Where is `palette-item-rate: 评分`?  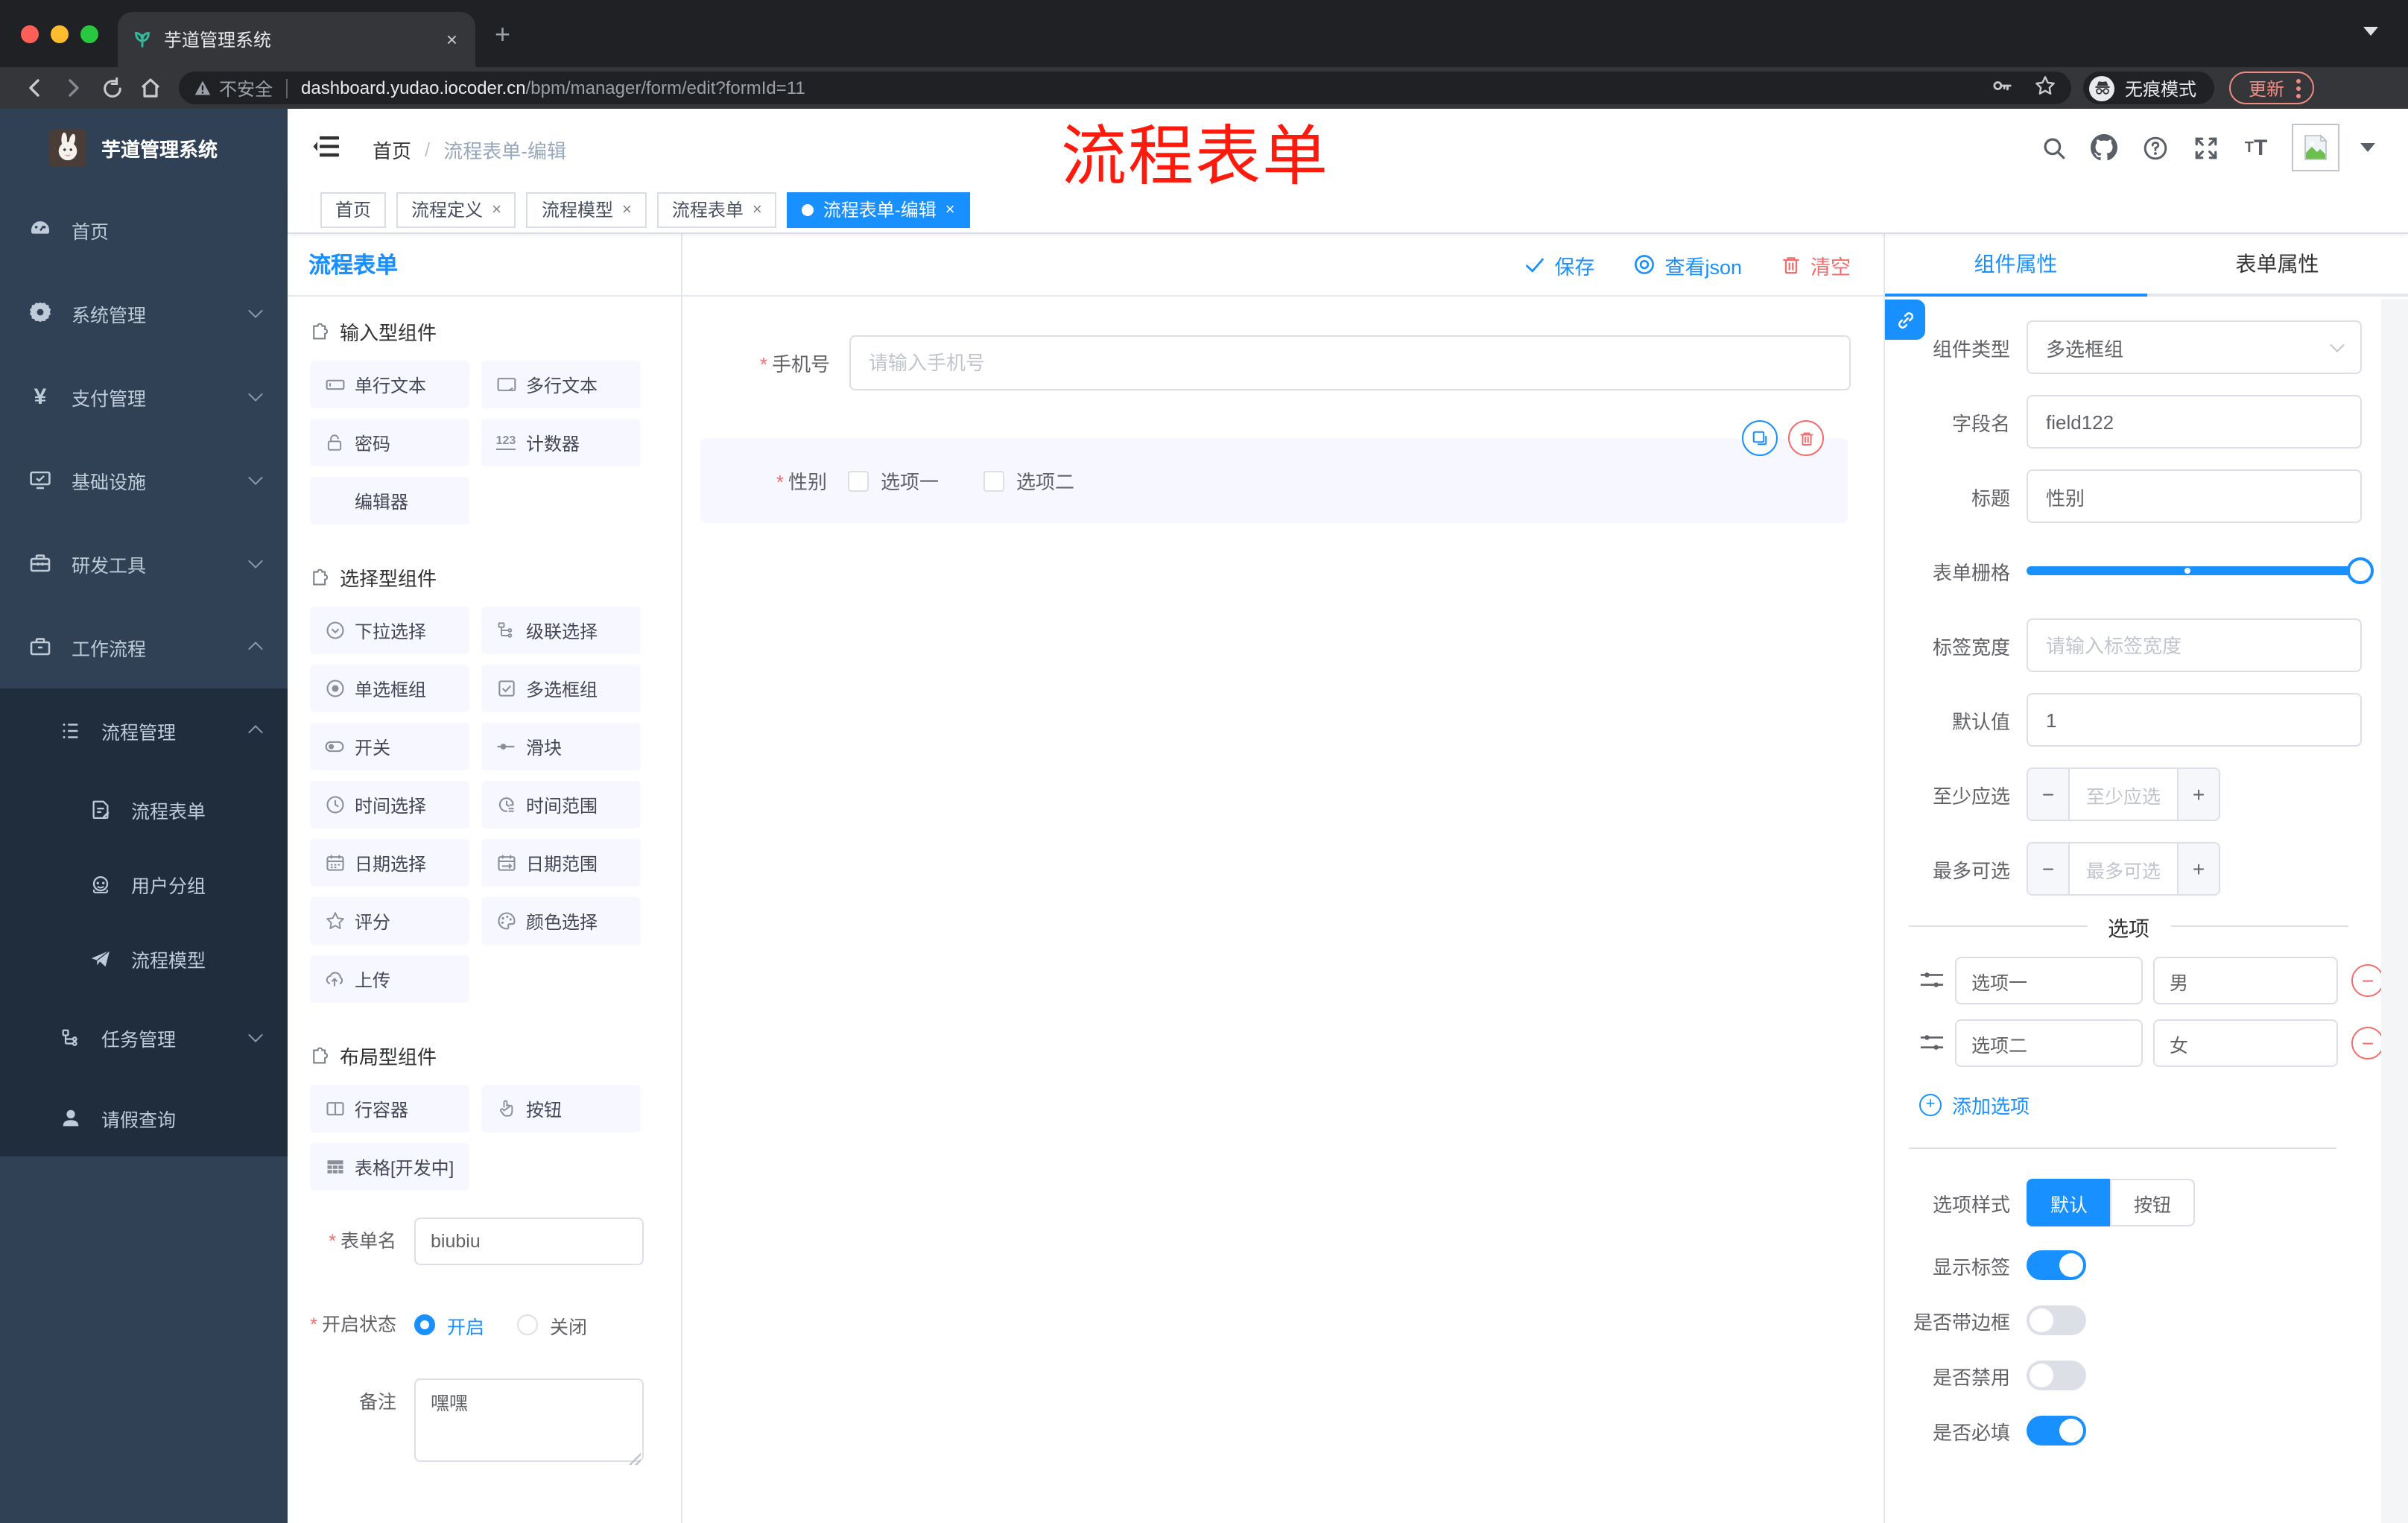
palette-item-rate: 评分 is located at coordinates (389, 921).